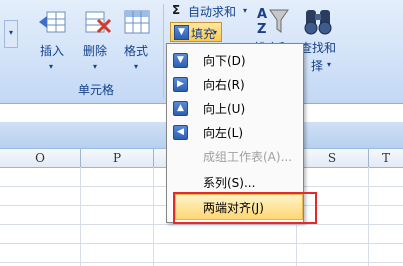 Image resolution: width=403 pixels, height=266 pixels. Describe the element at coordinates (386, 158) in the screenshot. I see `column-header-t: T` at that location.